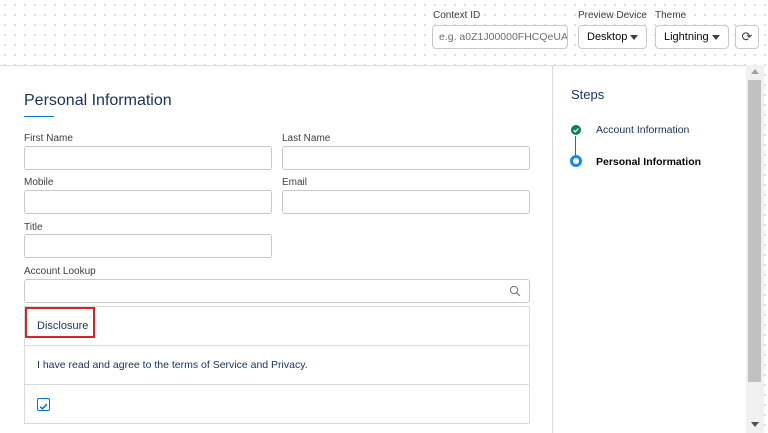  I want to click on account-lookup-label: Account Lookup, so click(60, 271).